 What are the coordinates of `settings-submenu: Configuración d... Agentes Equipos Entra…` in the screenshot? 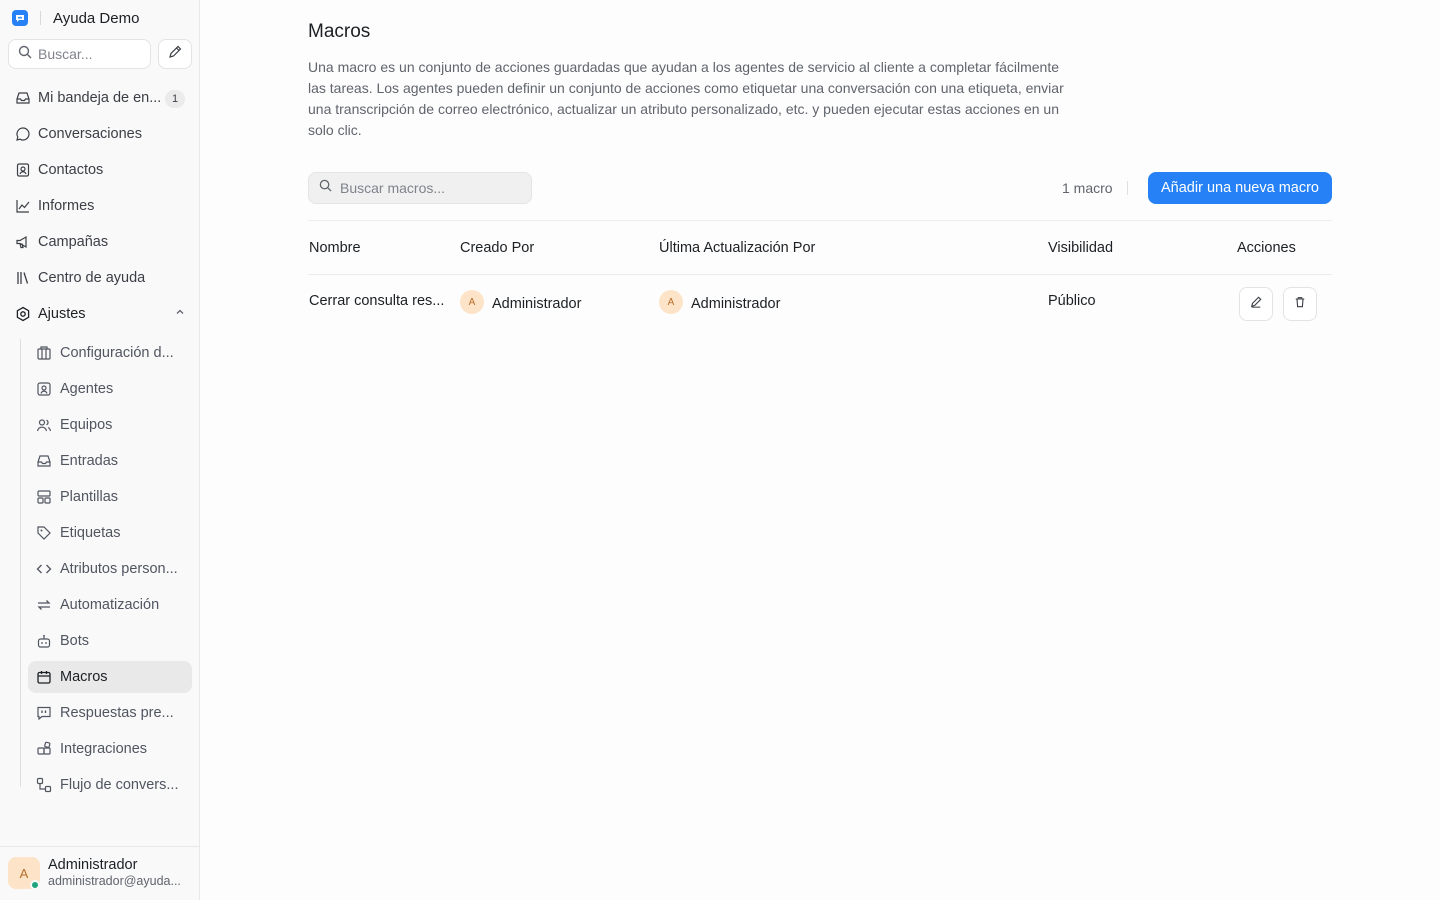 It's located at (106, 571).